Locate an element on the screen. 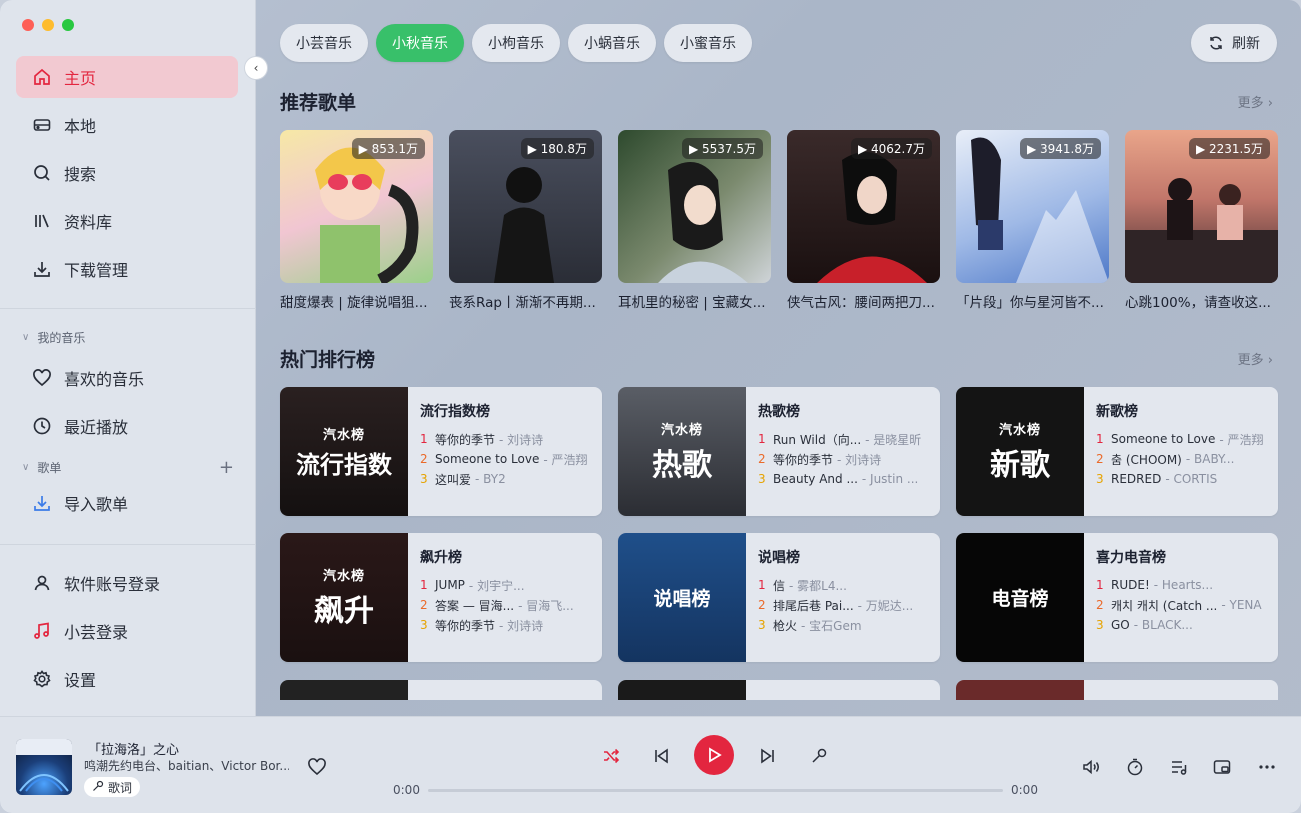 Image resolution: width=1301 pixels, height=813 pixels. playlist-queue-button is located at coordinates (1179, 767).